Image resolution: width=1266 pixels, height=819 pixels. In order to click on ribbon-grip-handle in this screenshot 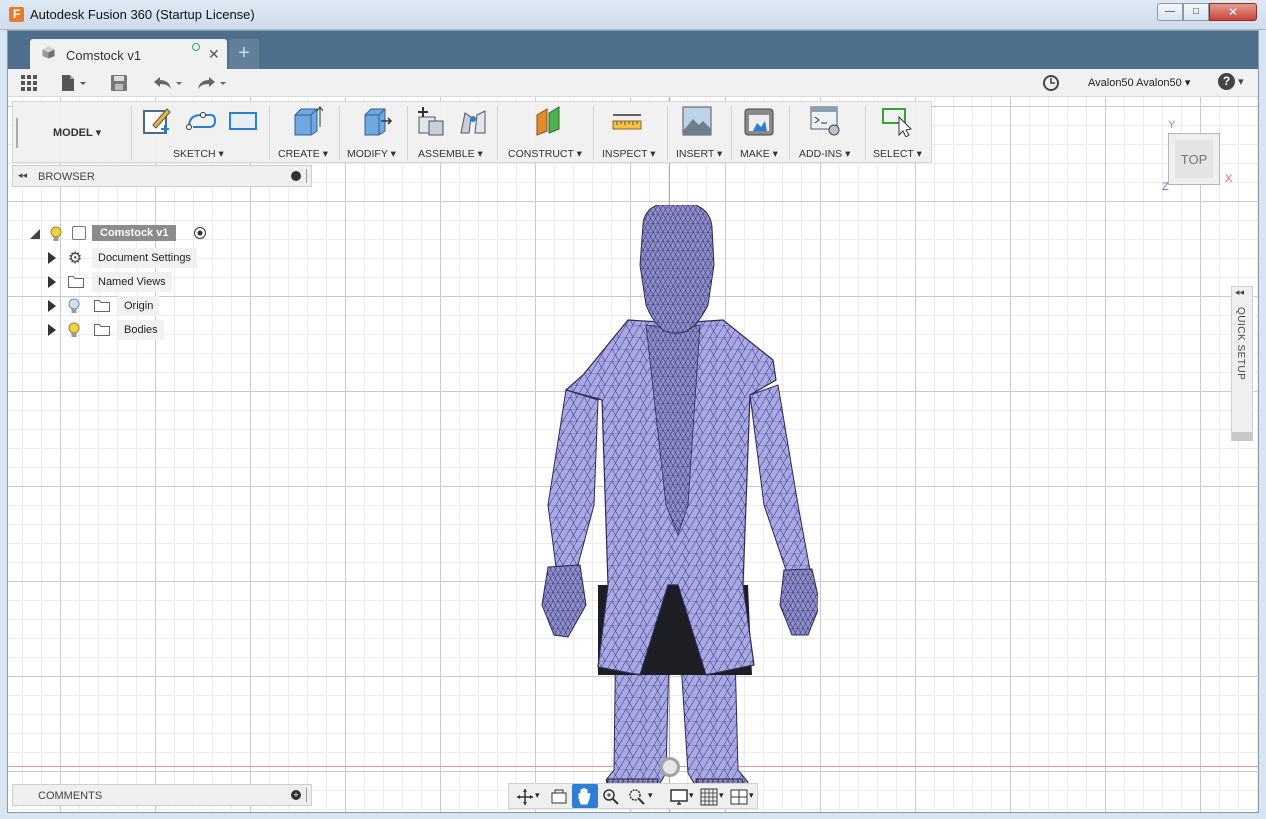, I will do `click(17, 133)`.